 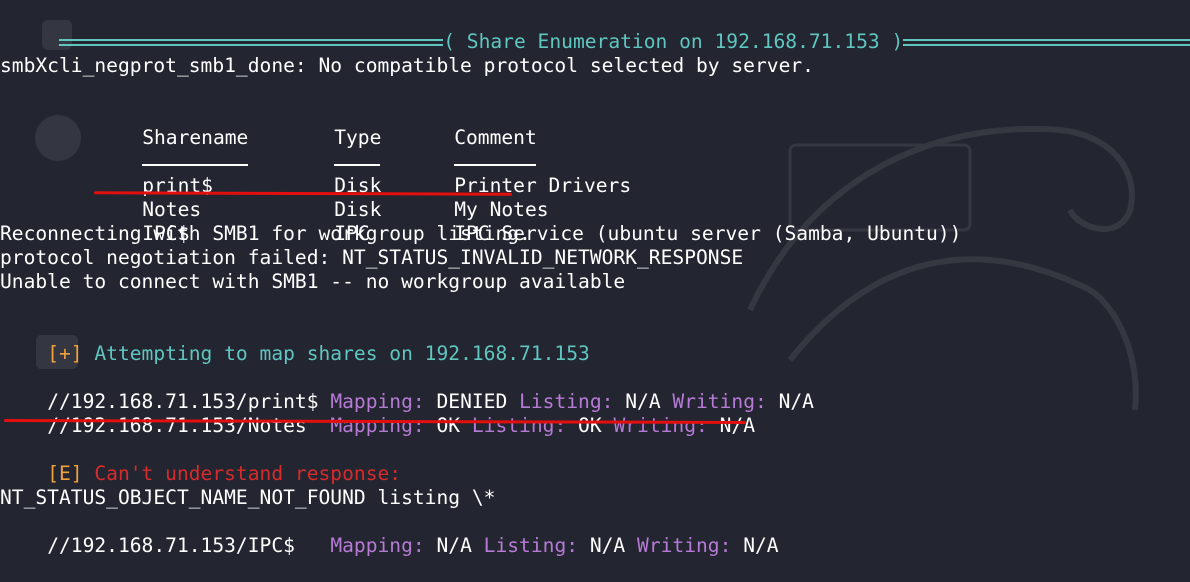 I want to click on mapping-path: //192.168.71.153/IPC$, so click(x=171, y=545).